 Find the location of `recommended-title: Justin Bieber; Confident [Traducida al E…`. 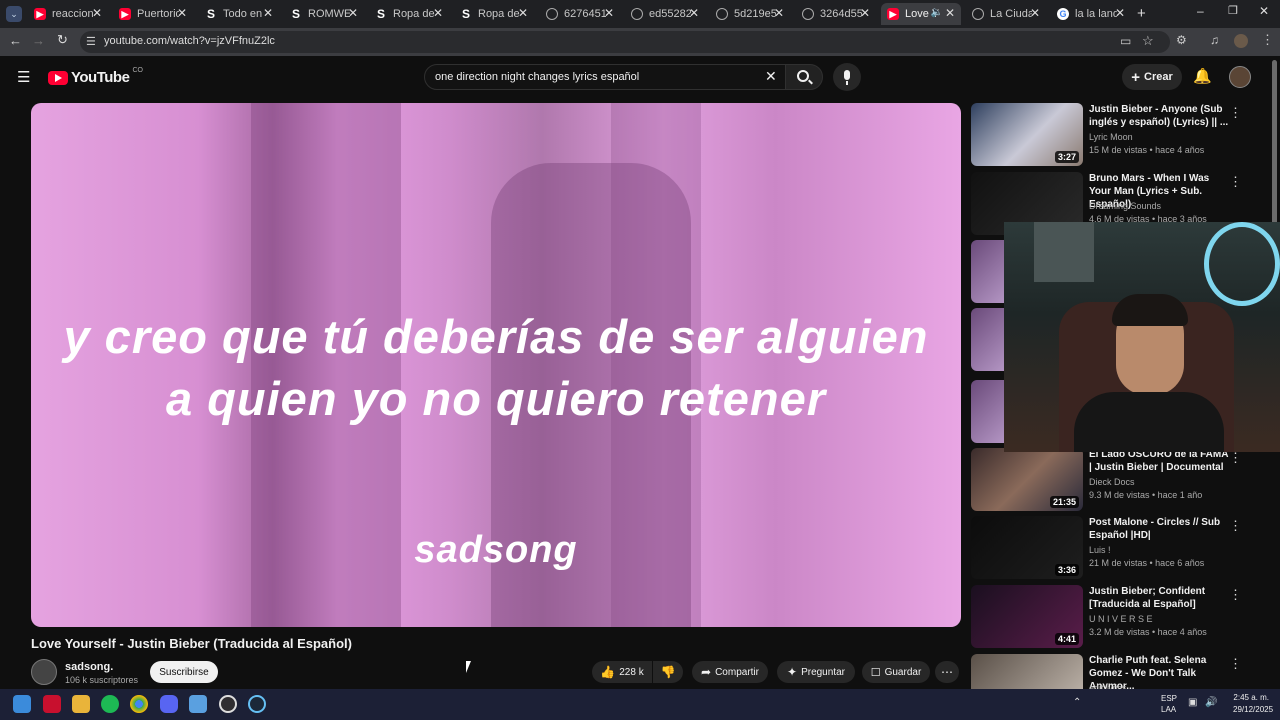

recommended-title: Justin Bieber; Confident [Traducida al E… is located at coordinates (1160, 598).